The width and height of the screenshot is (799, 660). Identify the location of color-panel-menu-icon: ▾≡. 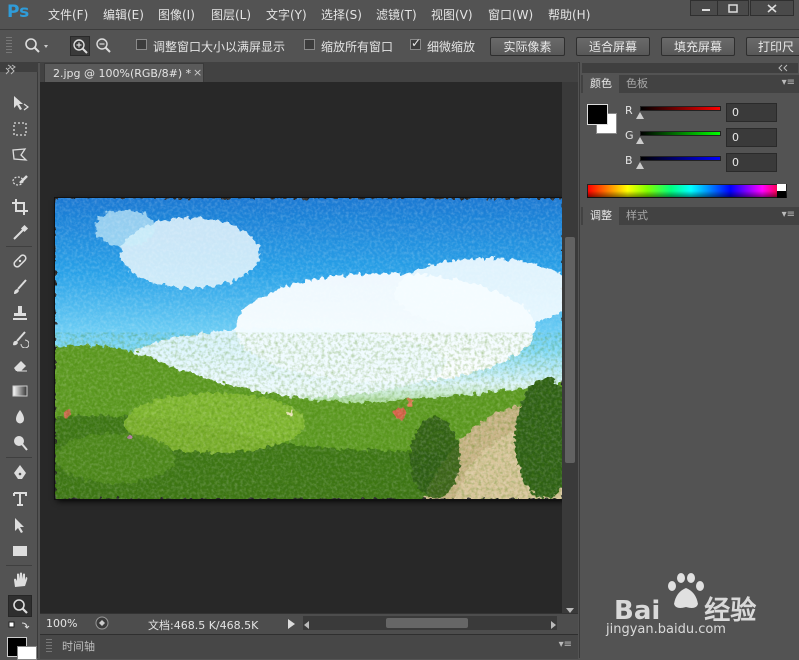
(788, 82).